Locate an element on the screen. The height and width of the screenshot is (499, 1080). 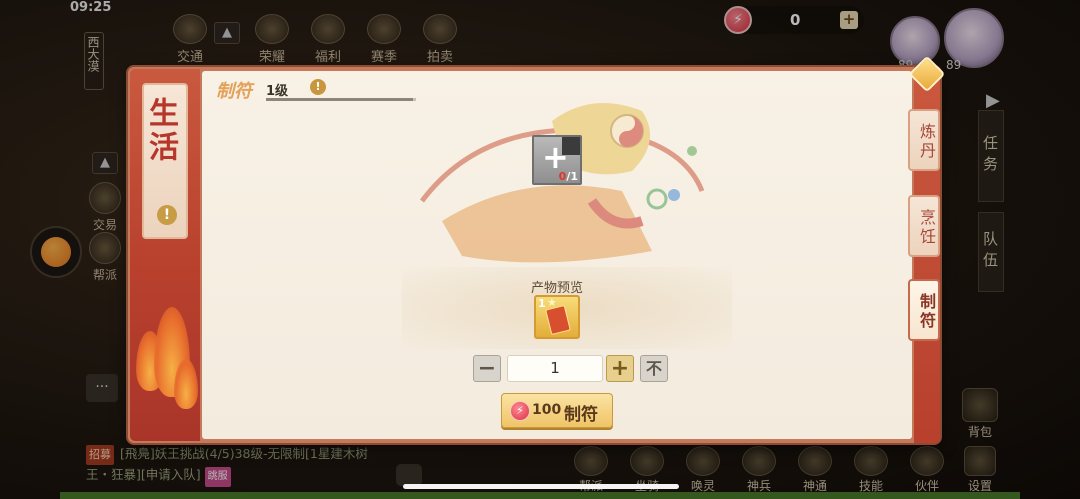
top-icon-traffic: 交通 is located at coordinates (190, 39).